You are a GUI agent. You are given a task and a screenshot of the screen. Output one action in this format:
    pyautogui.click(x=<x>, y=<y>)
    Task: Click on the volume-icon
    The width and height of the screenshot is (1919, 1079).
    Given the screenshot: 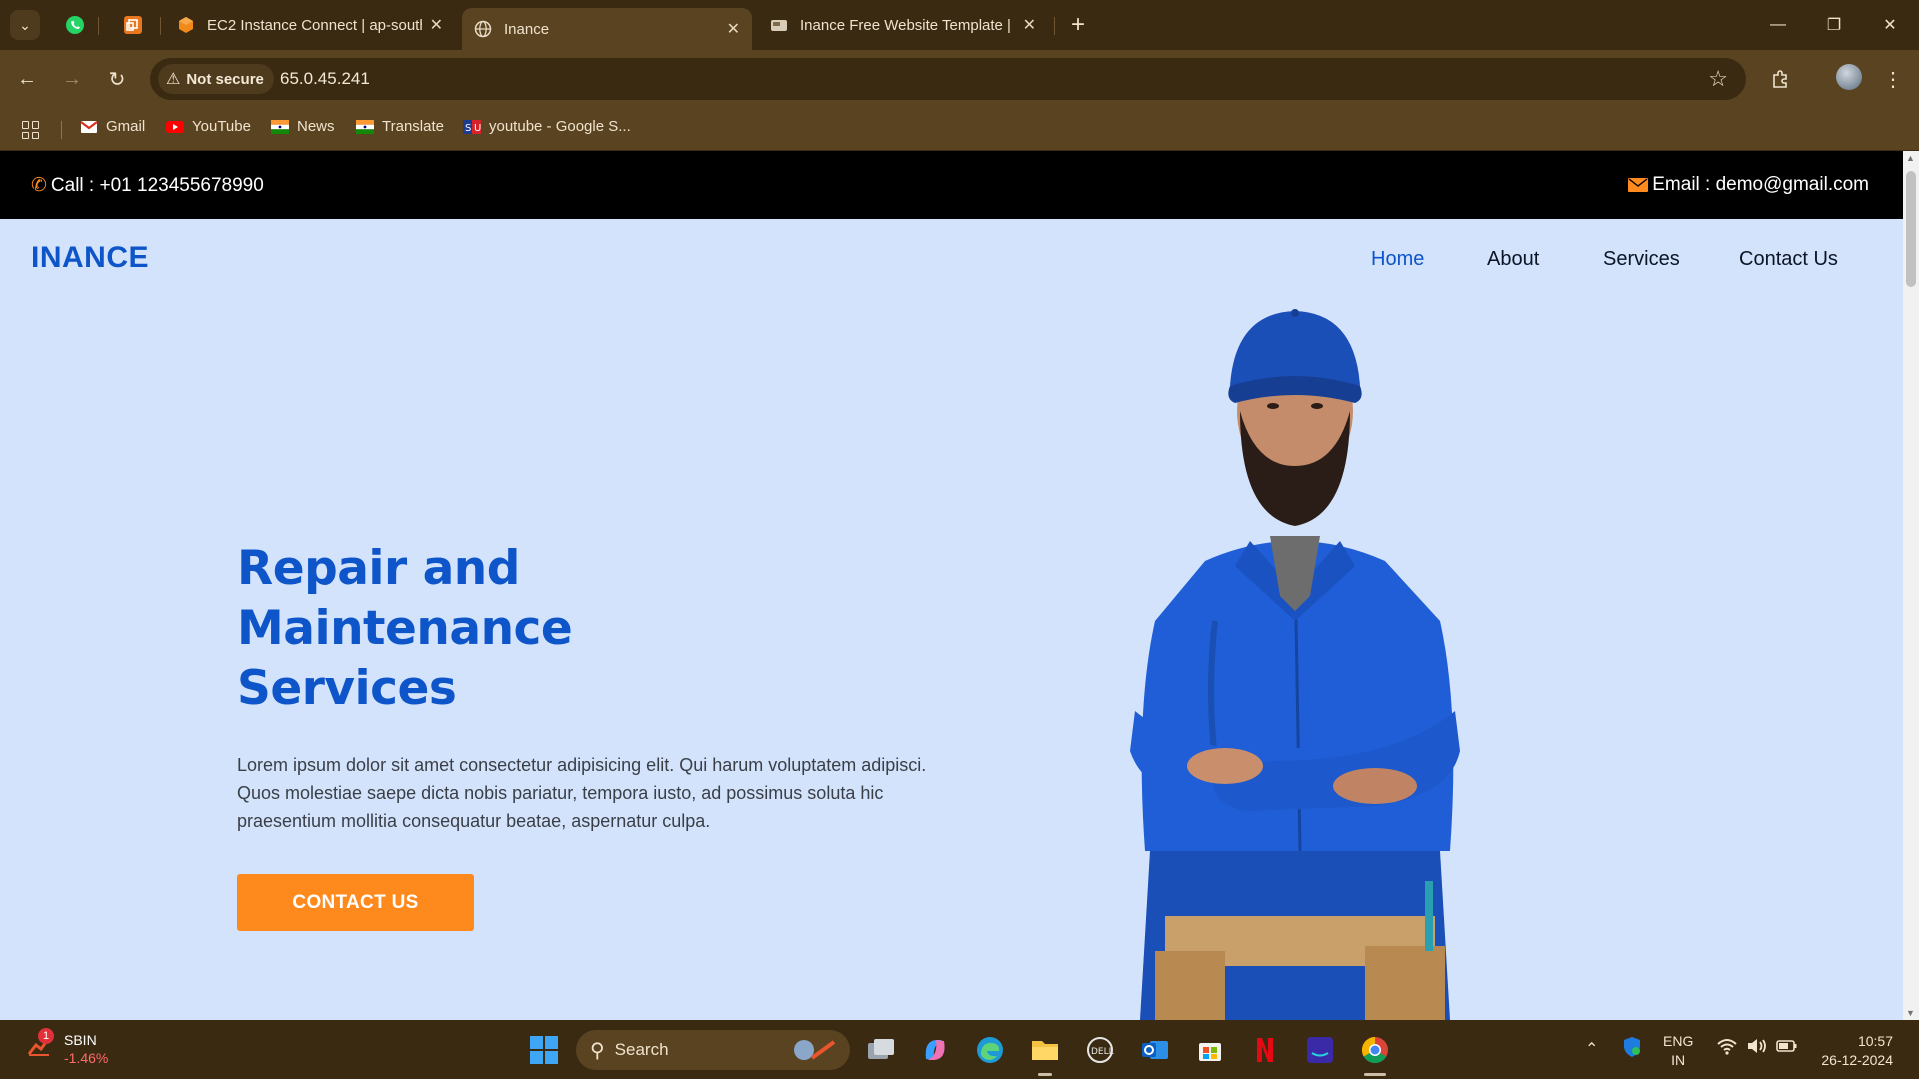 What is the action you would take?
    pyautogui.click(x=1757, y=1048)
    